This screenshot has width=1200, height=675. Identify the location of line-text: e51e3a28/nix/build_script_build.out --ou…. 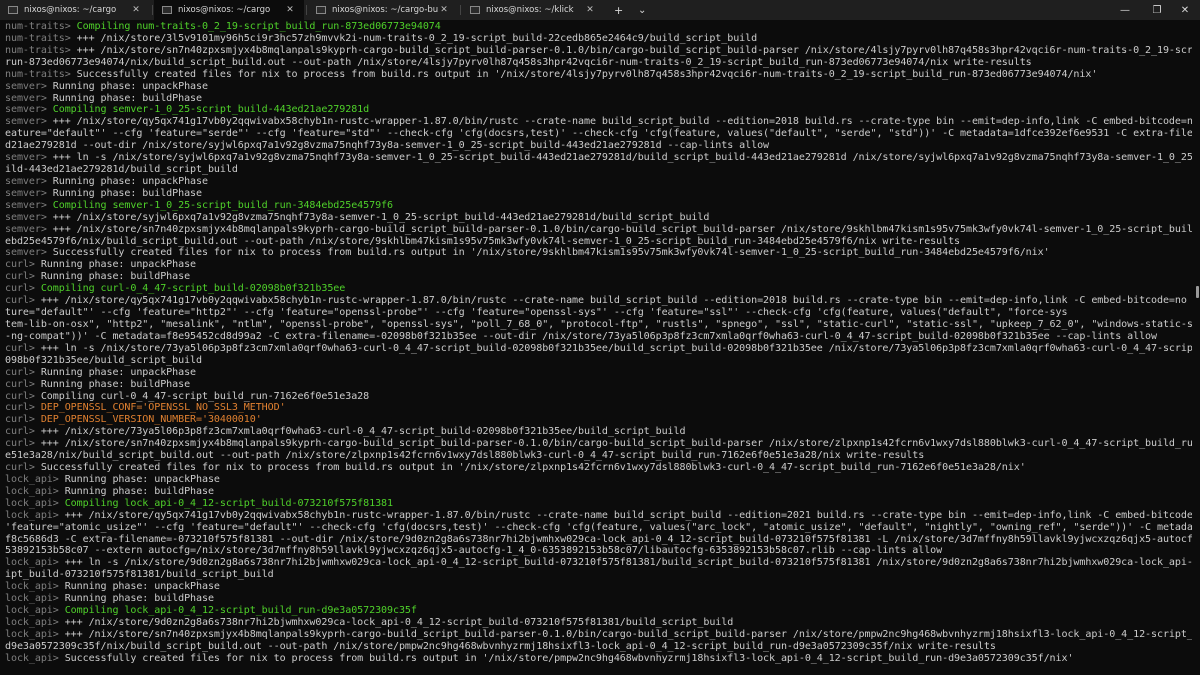
(465, 456).